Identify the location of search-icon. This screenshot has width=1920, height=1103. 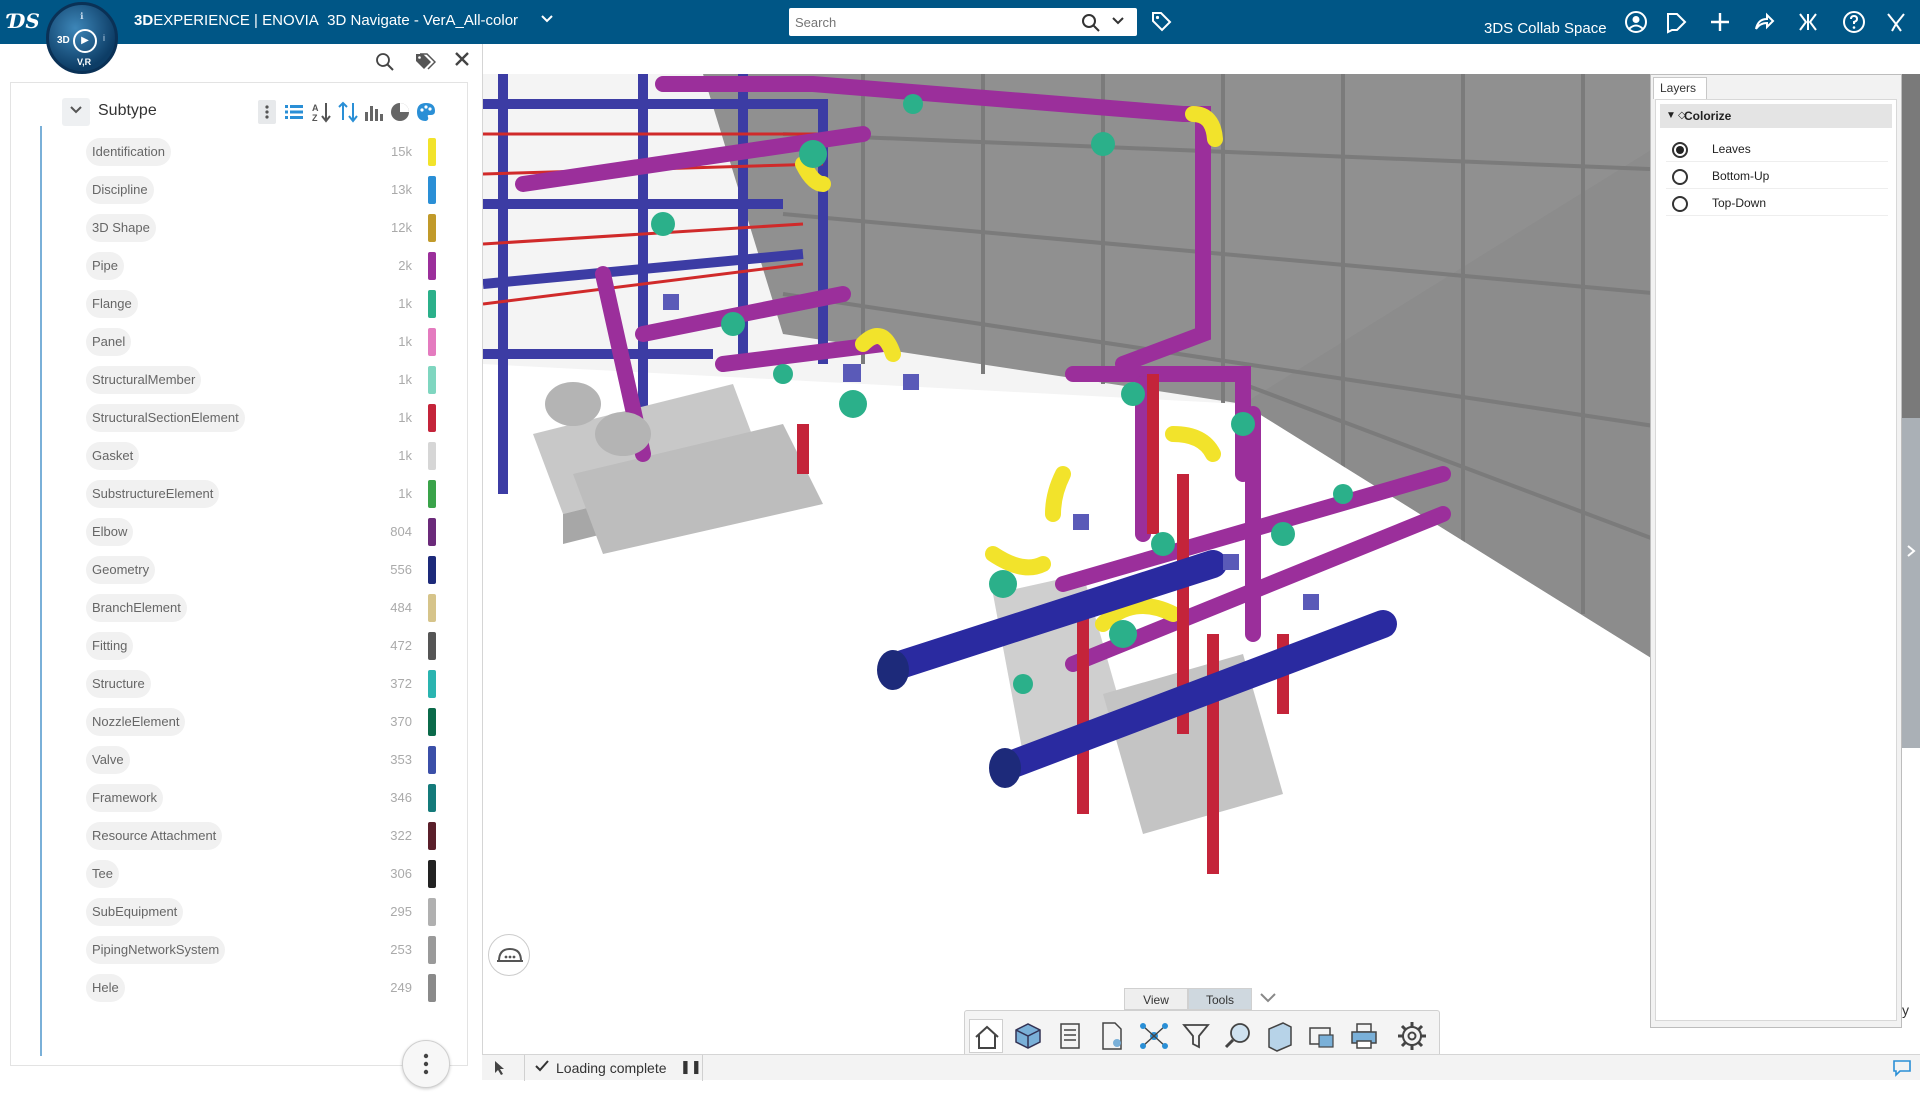
(1091, 23).